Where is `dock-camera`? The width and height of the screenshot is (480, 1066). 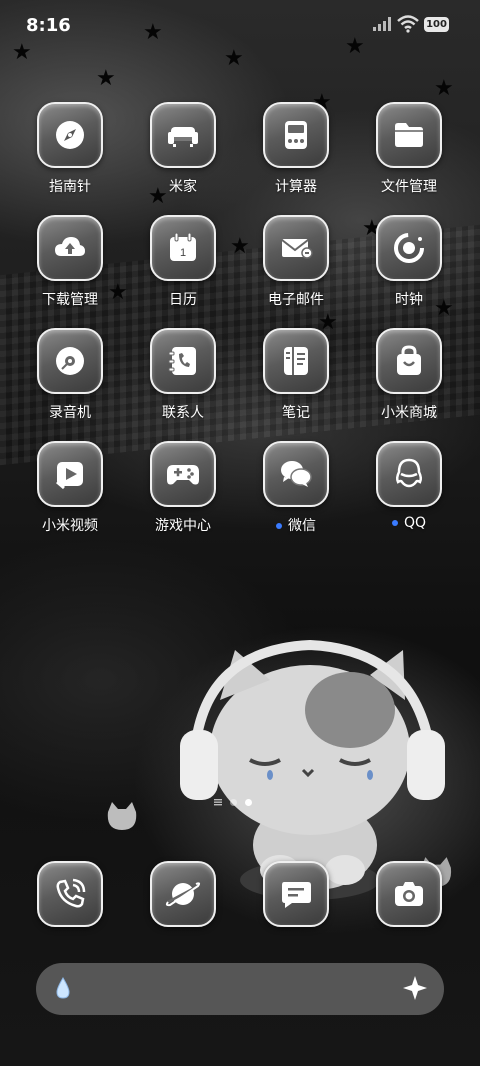
dock-camera is located at coordinates (409, 894).